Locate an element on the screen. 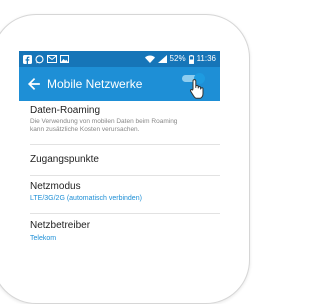 The width and height of the screenshot is (320, 304). system-status: 52% 11:36 is located at coordinates (180, 59).